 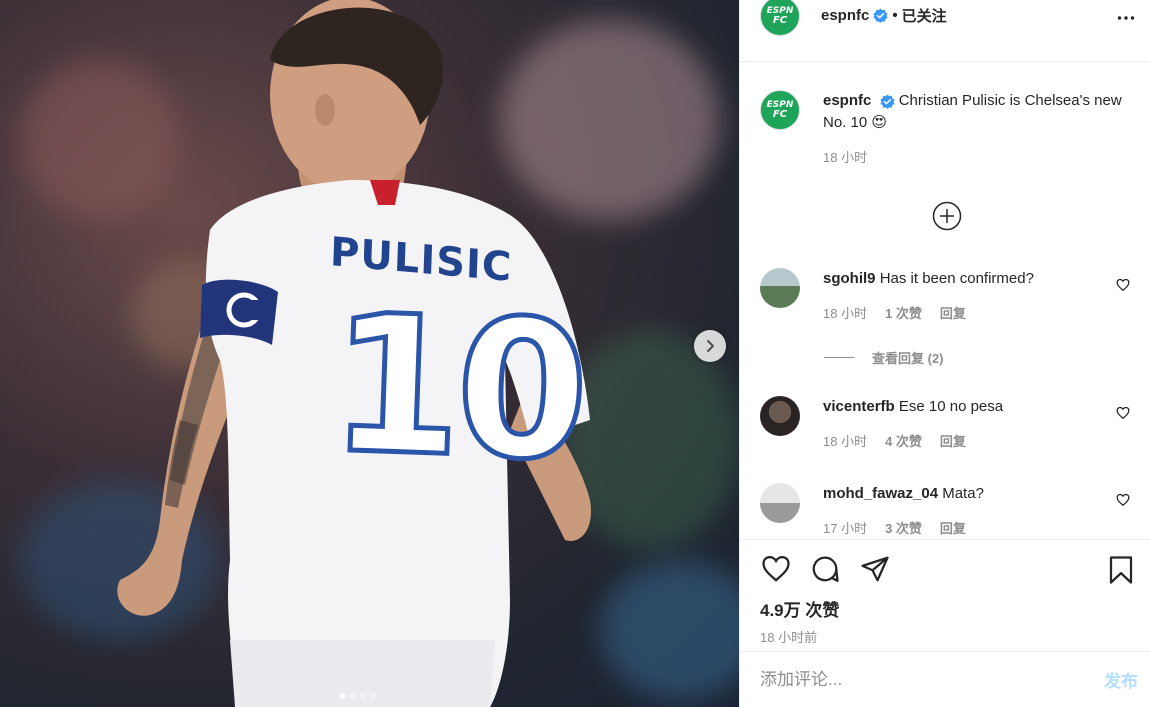 I want to click on comment-text: Mata?, so click(x=963, y=493).